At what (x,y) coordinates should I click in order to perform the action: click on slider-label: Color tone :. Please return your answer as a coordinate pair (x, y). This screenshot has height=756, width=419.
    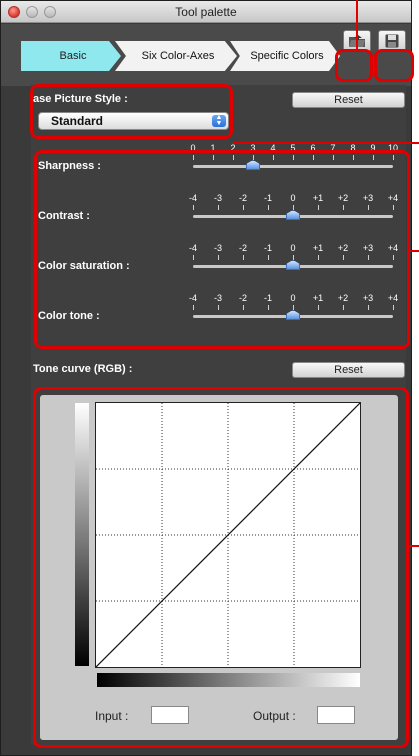
    Looking at the image, I should click on (69, 316).